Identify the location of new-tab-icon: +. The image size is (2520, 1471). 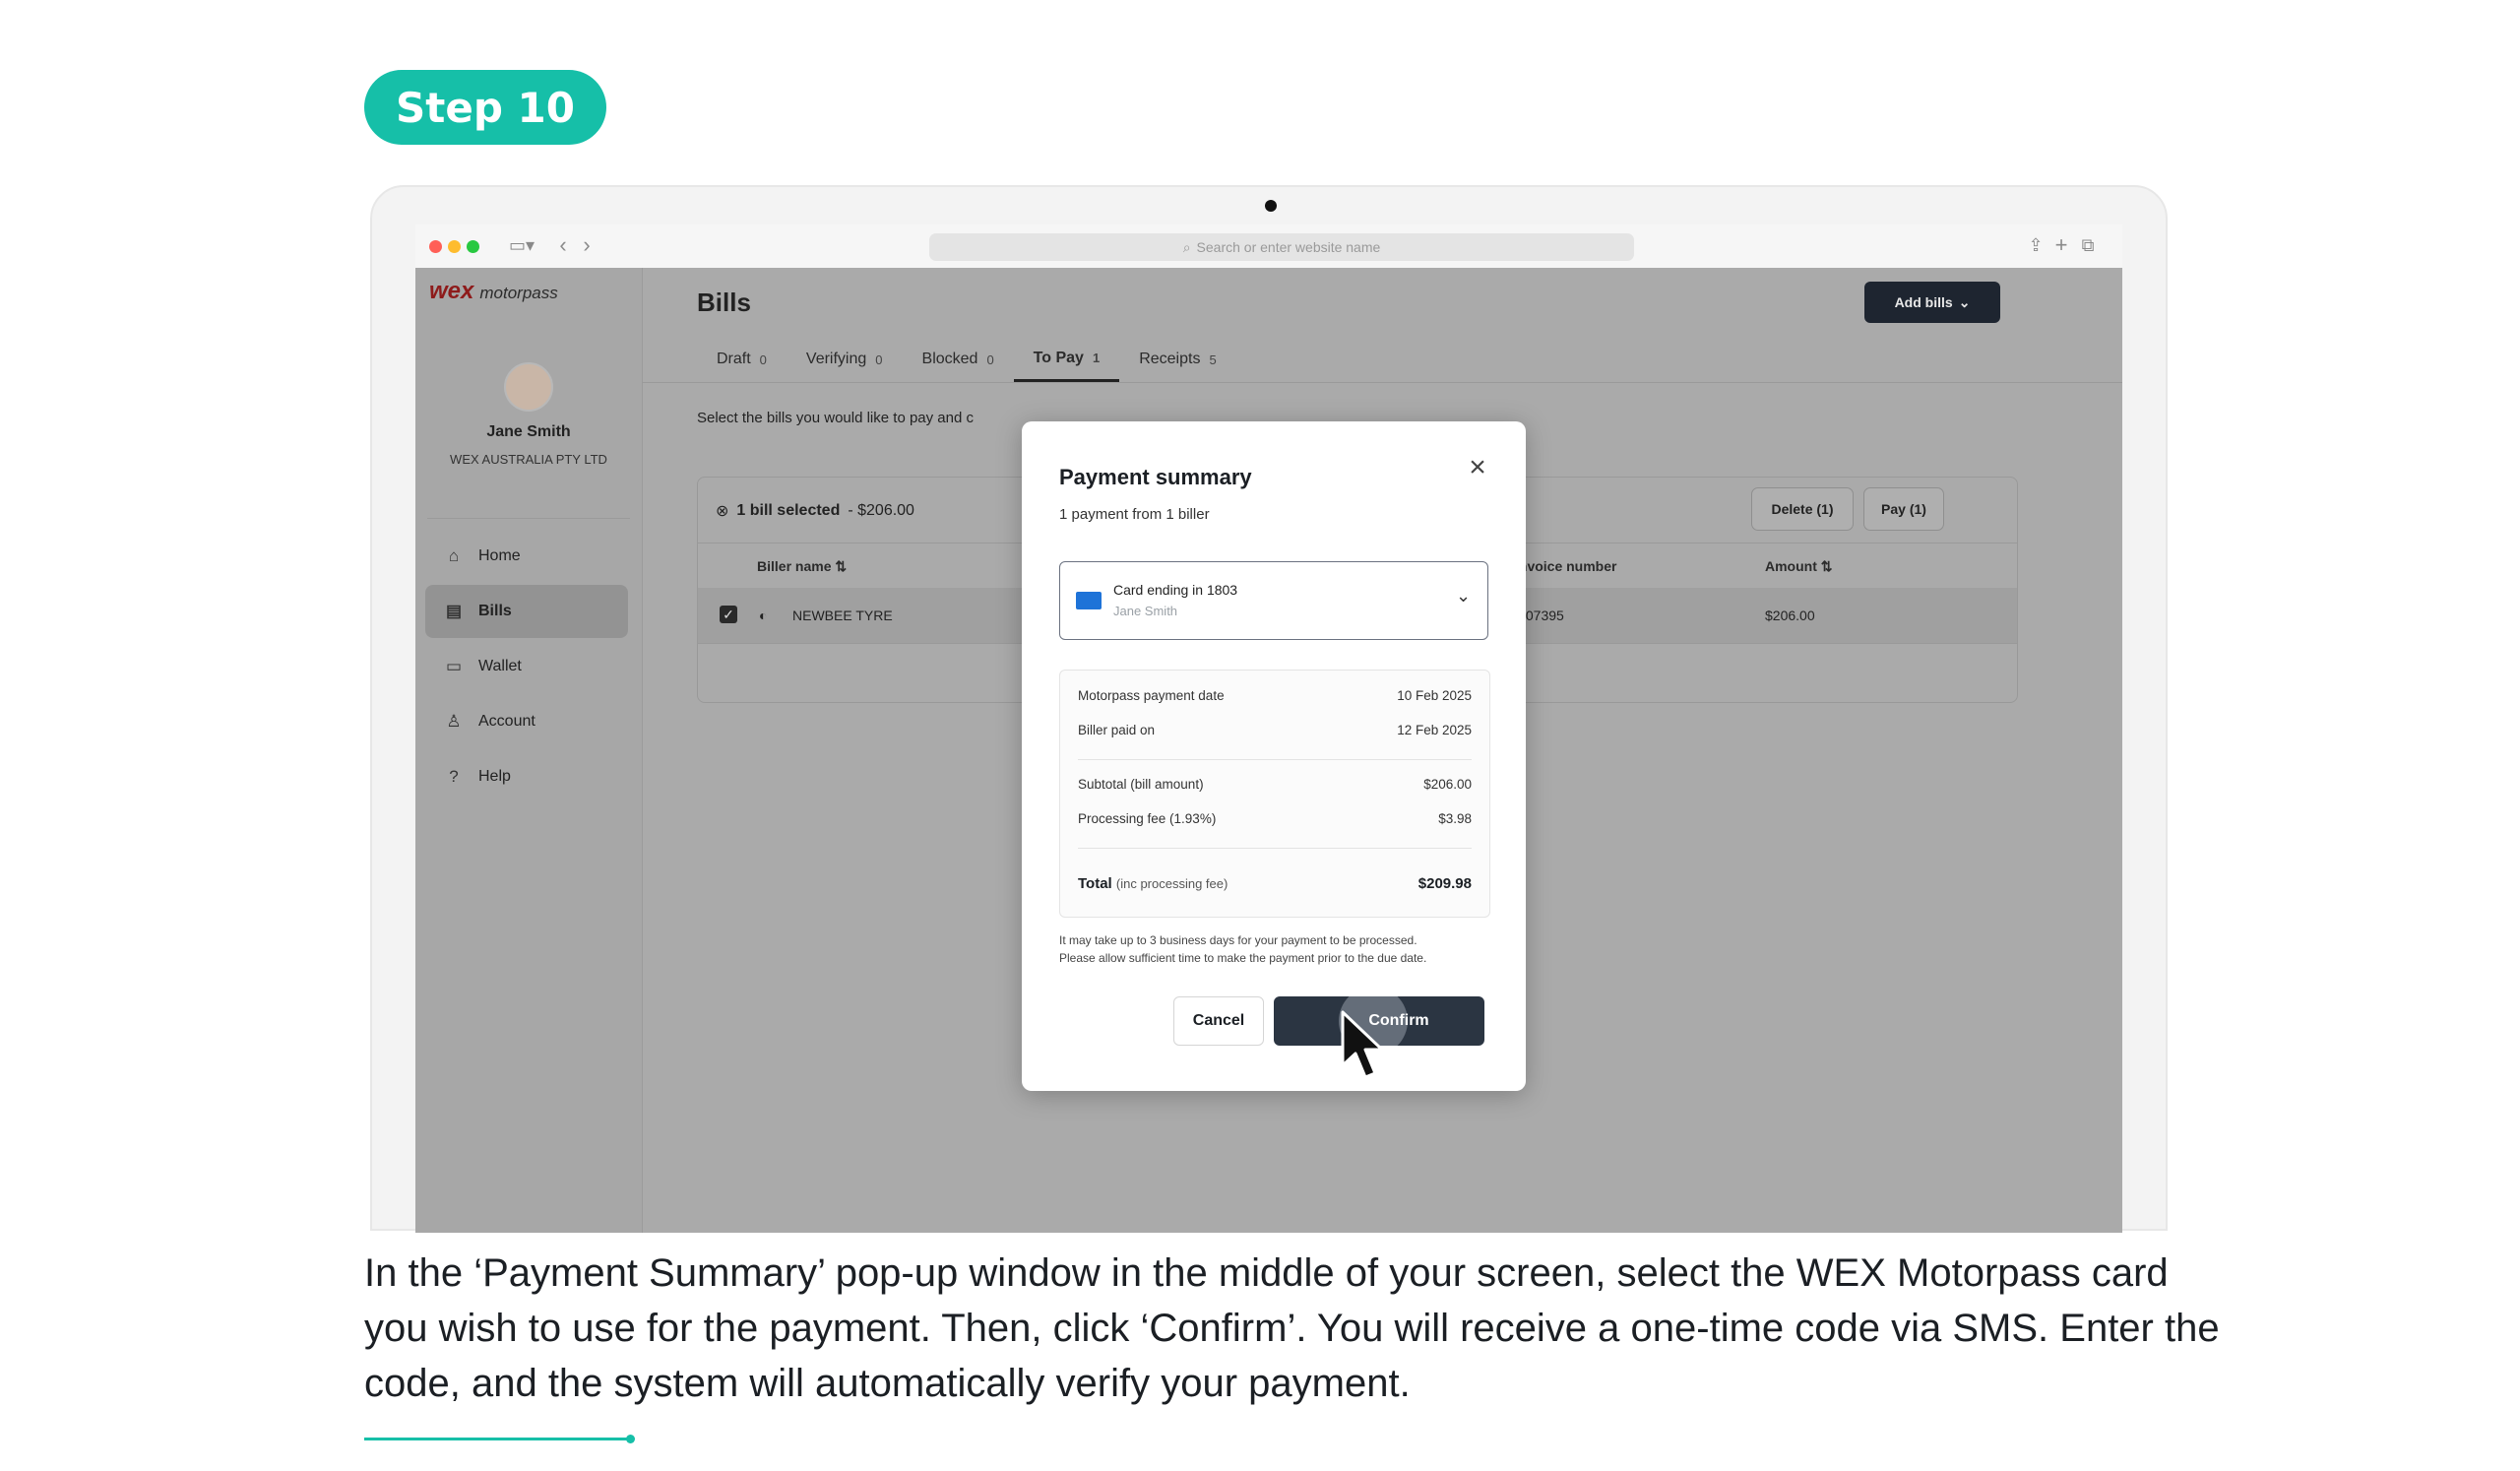
(2061, 245).